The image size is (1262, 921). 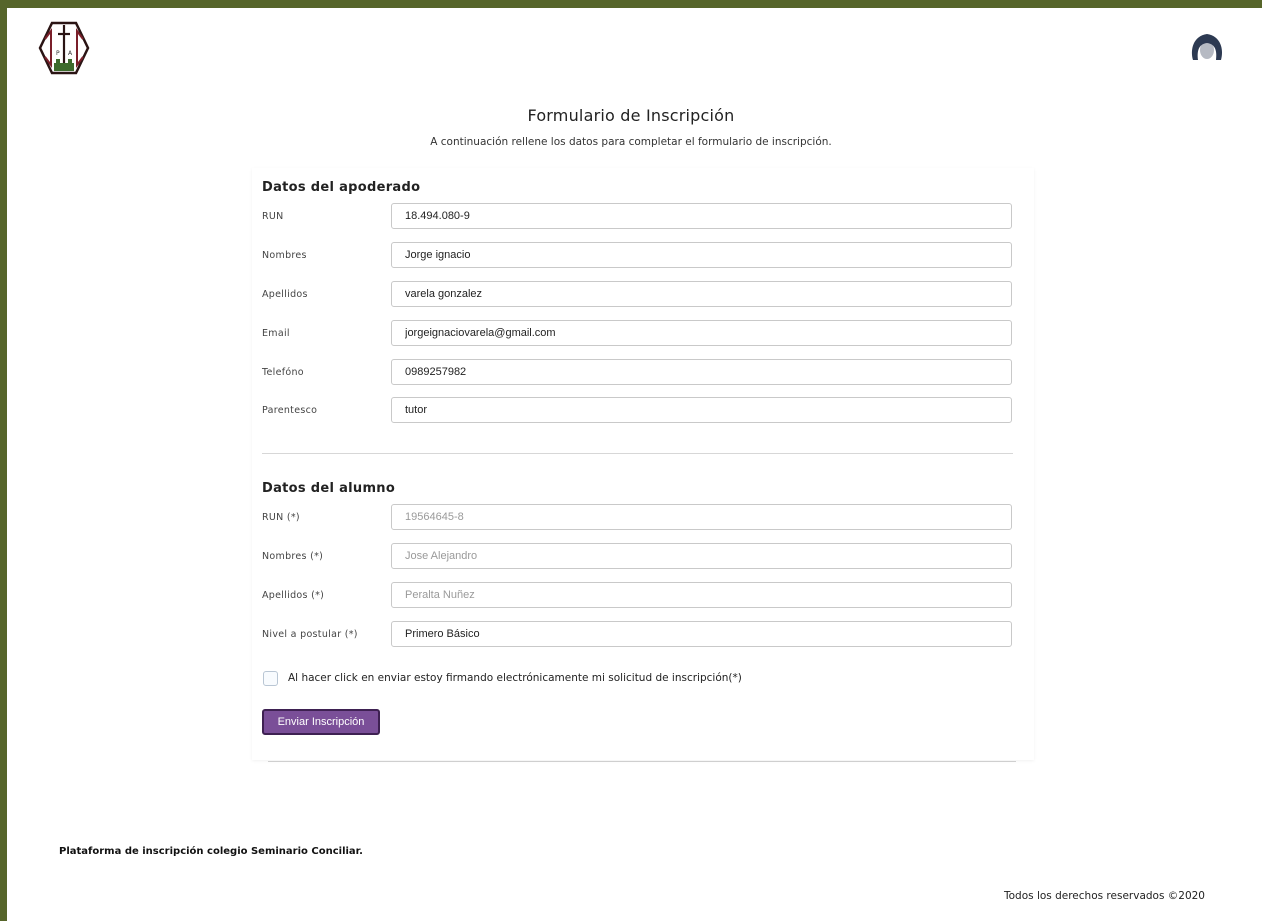 What do you see at coordinates (701, 255) in the screenshot?
I see `guardian-names-field` at bounding box center [701, 255].